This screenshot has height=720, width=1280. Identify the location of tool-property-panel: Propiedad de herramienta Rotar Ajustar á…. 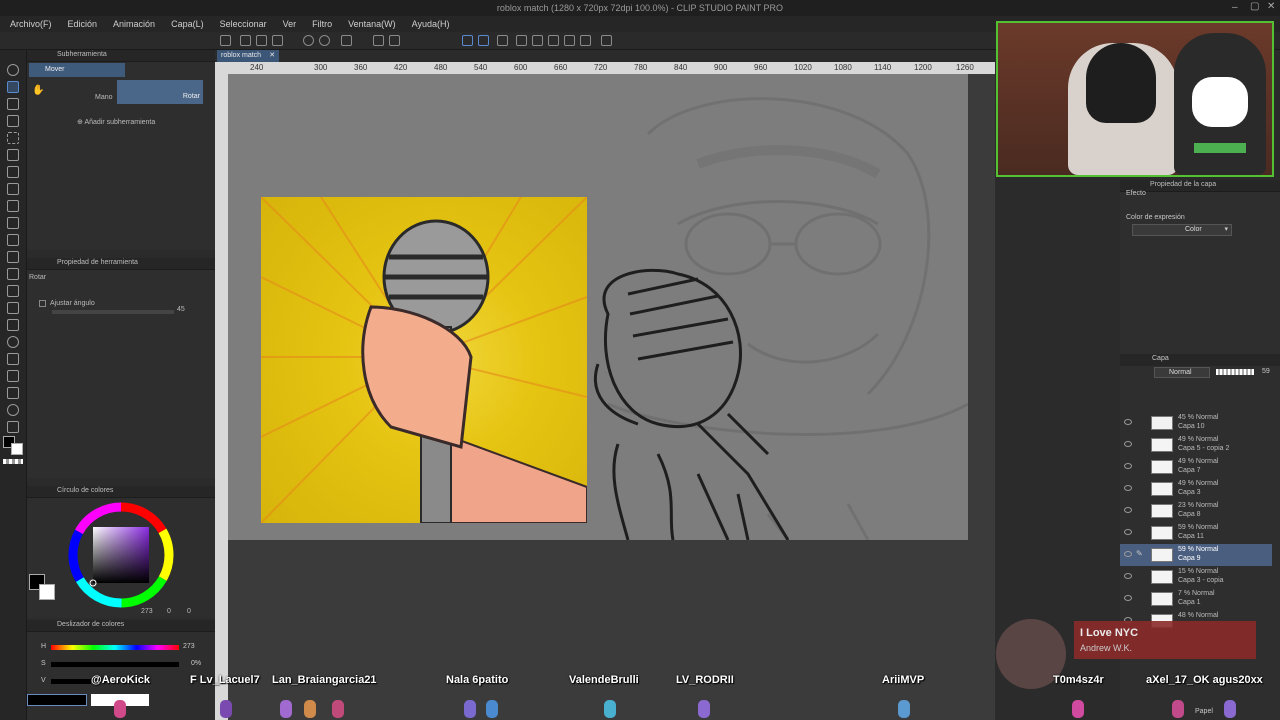
(121, 368).